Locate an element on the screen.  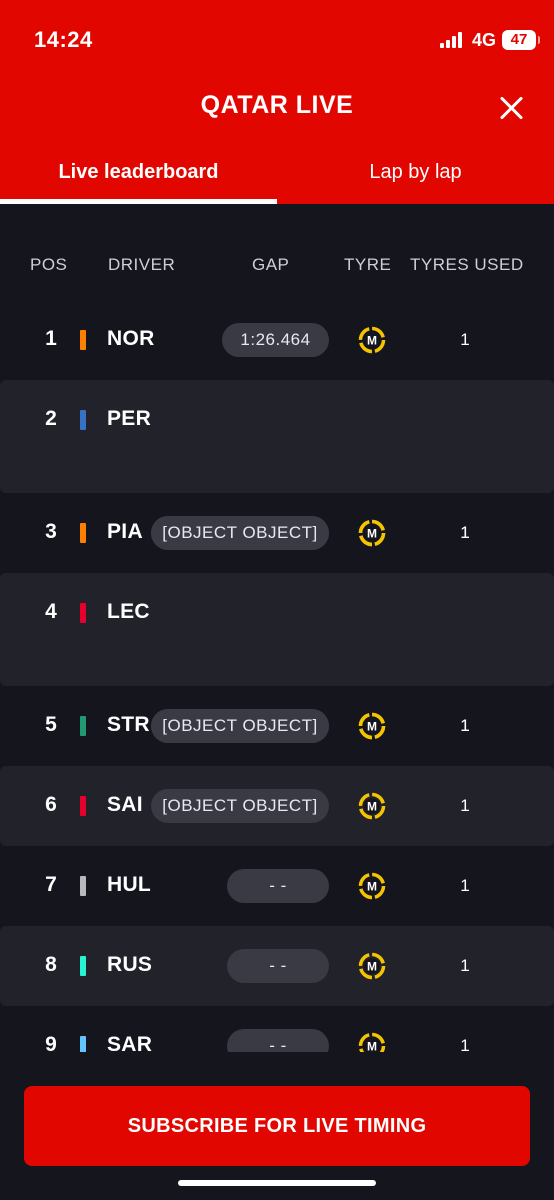
position-number: 8 is located at coordinates (51, 964).